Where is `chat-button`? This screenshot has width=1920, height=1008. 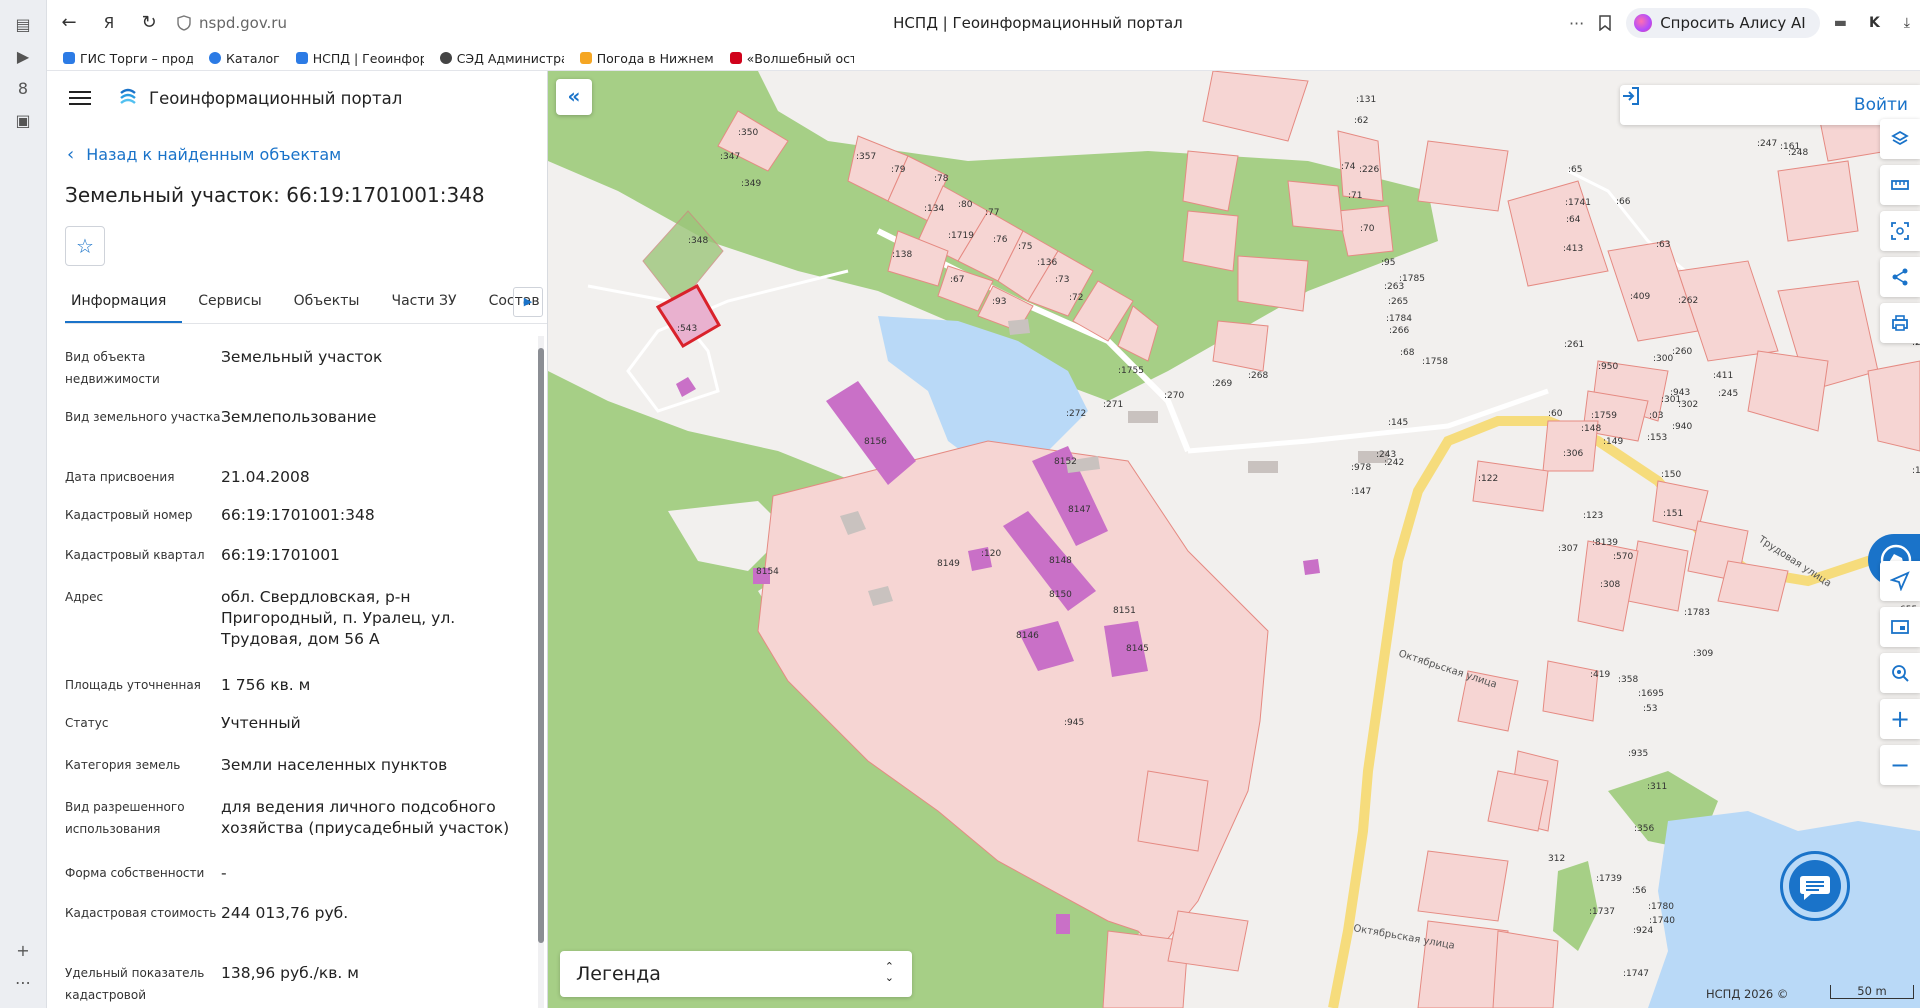 chat-button is located at coordinates (1815, 886).